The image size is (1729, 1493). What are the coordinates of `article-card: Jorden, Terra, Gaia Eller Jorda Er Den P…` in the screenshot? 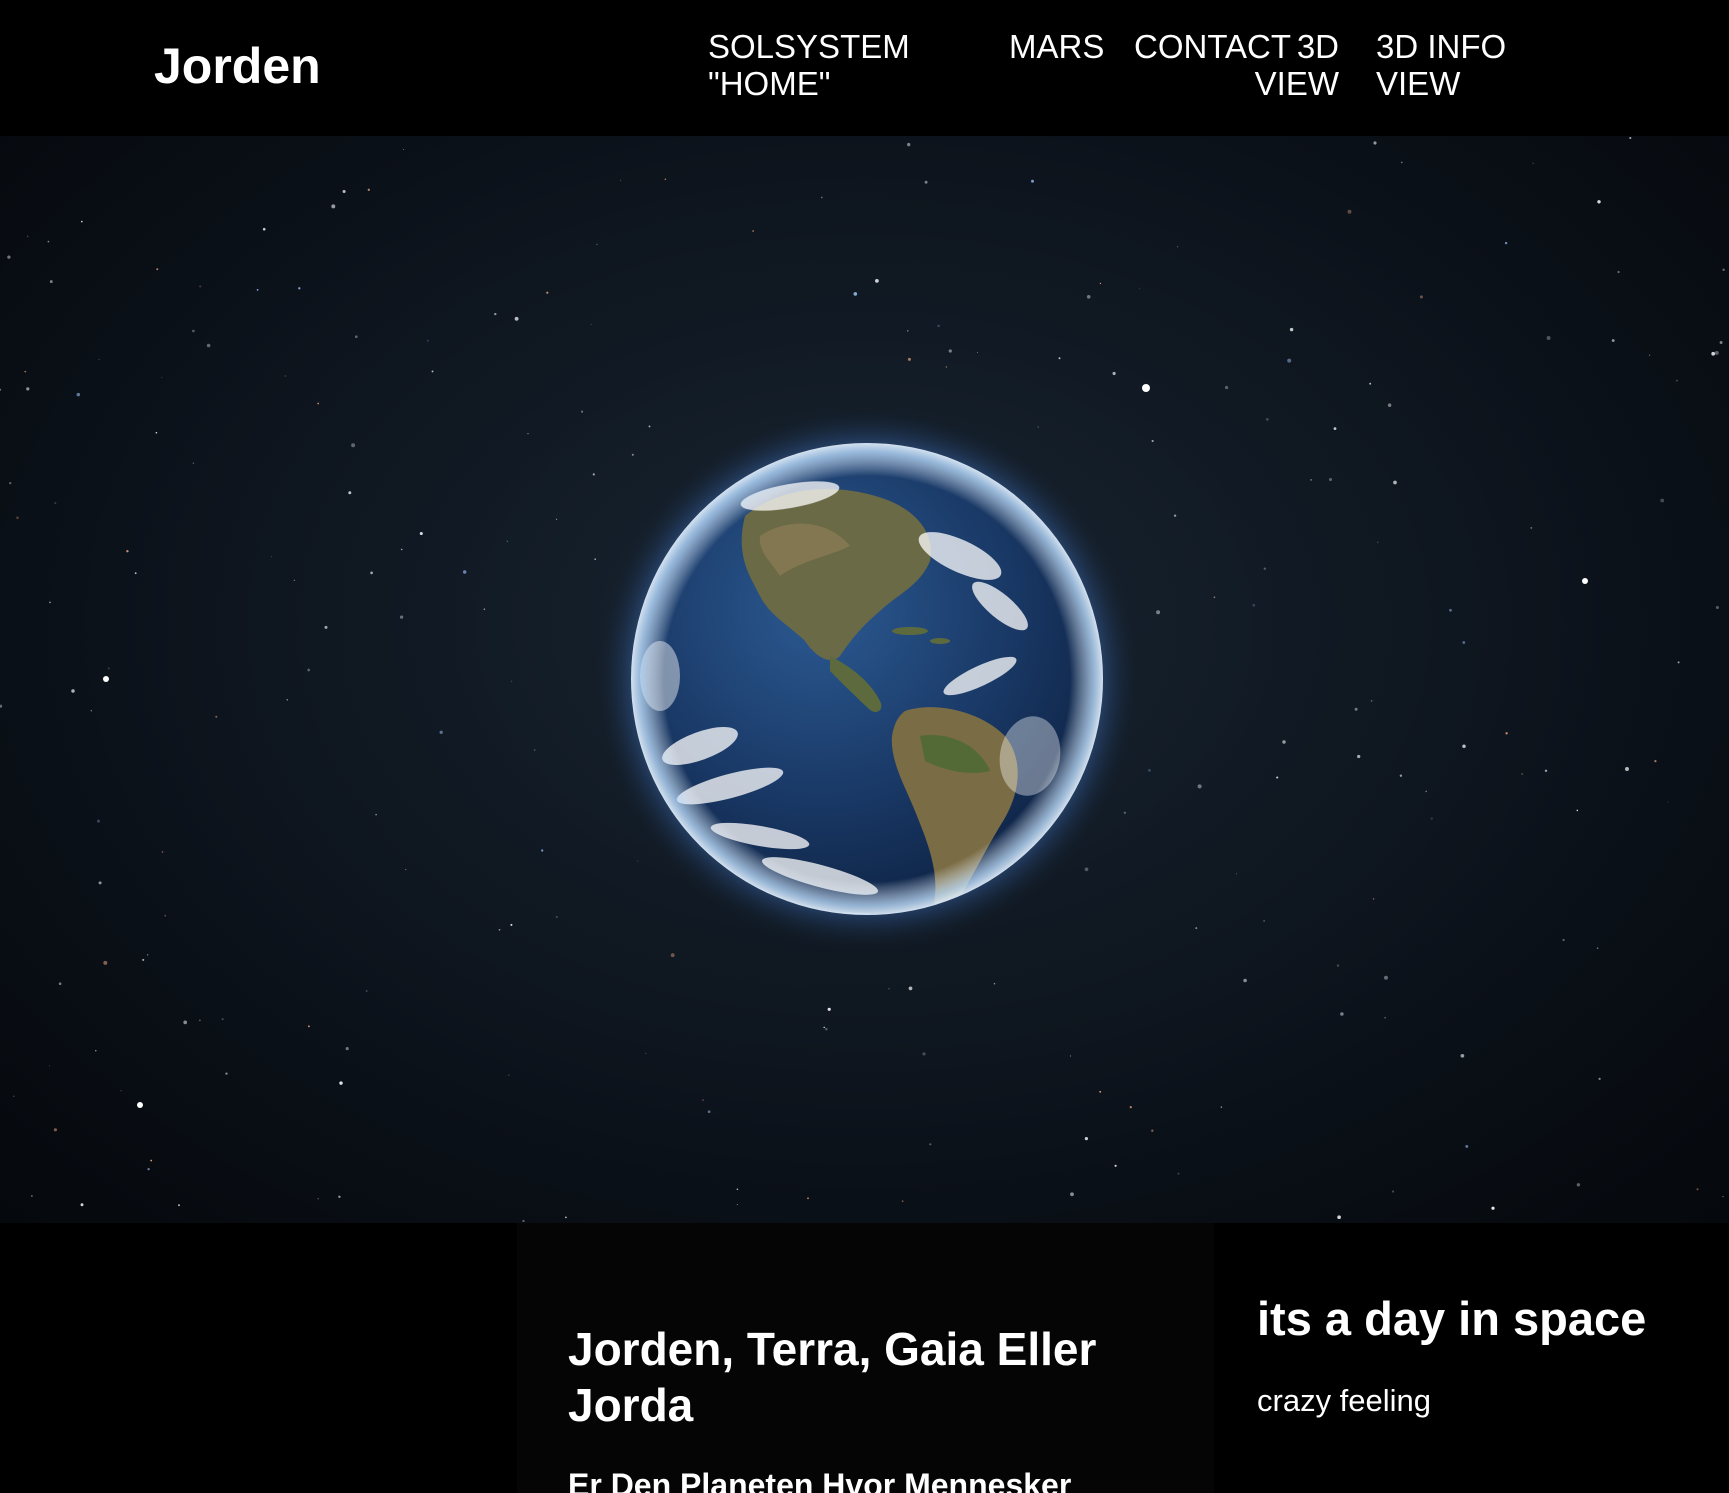 It's located at (865, 1358).